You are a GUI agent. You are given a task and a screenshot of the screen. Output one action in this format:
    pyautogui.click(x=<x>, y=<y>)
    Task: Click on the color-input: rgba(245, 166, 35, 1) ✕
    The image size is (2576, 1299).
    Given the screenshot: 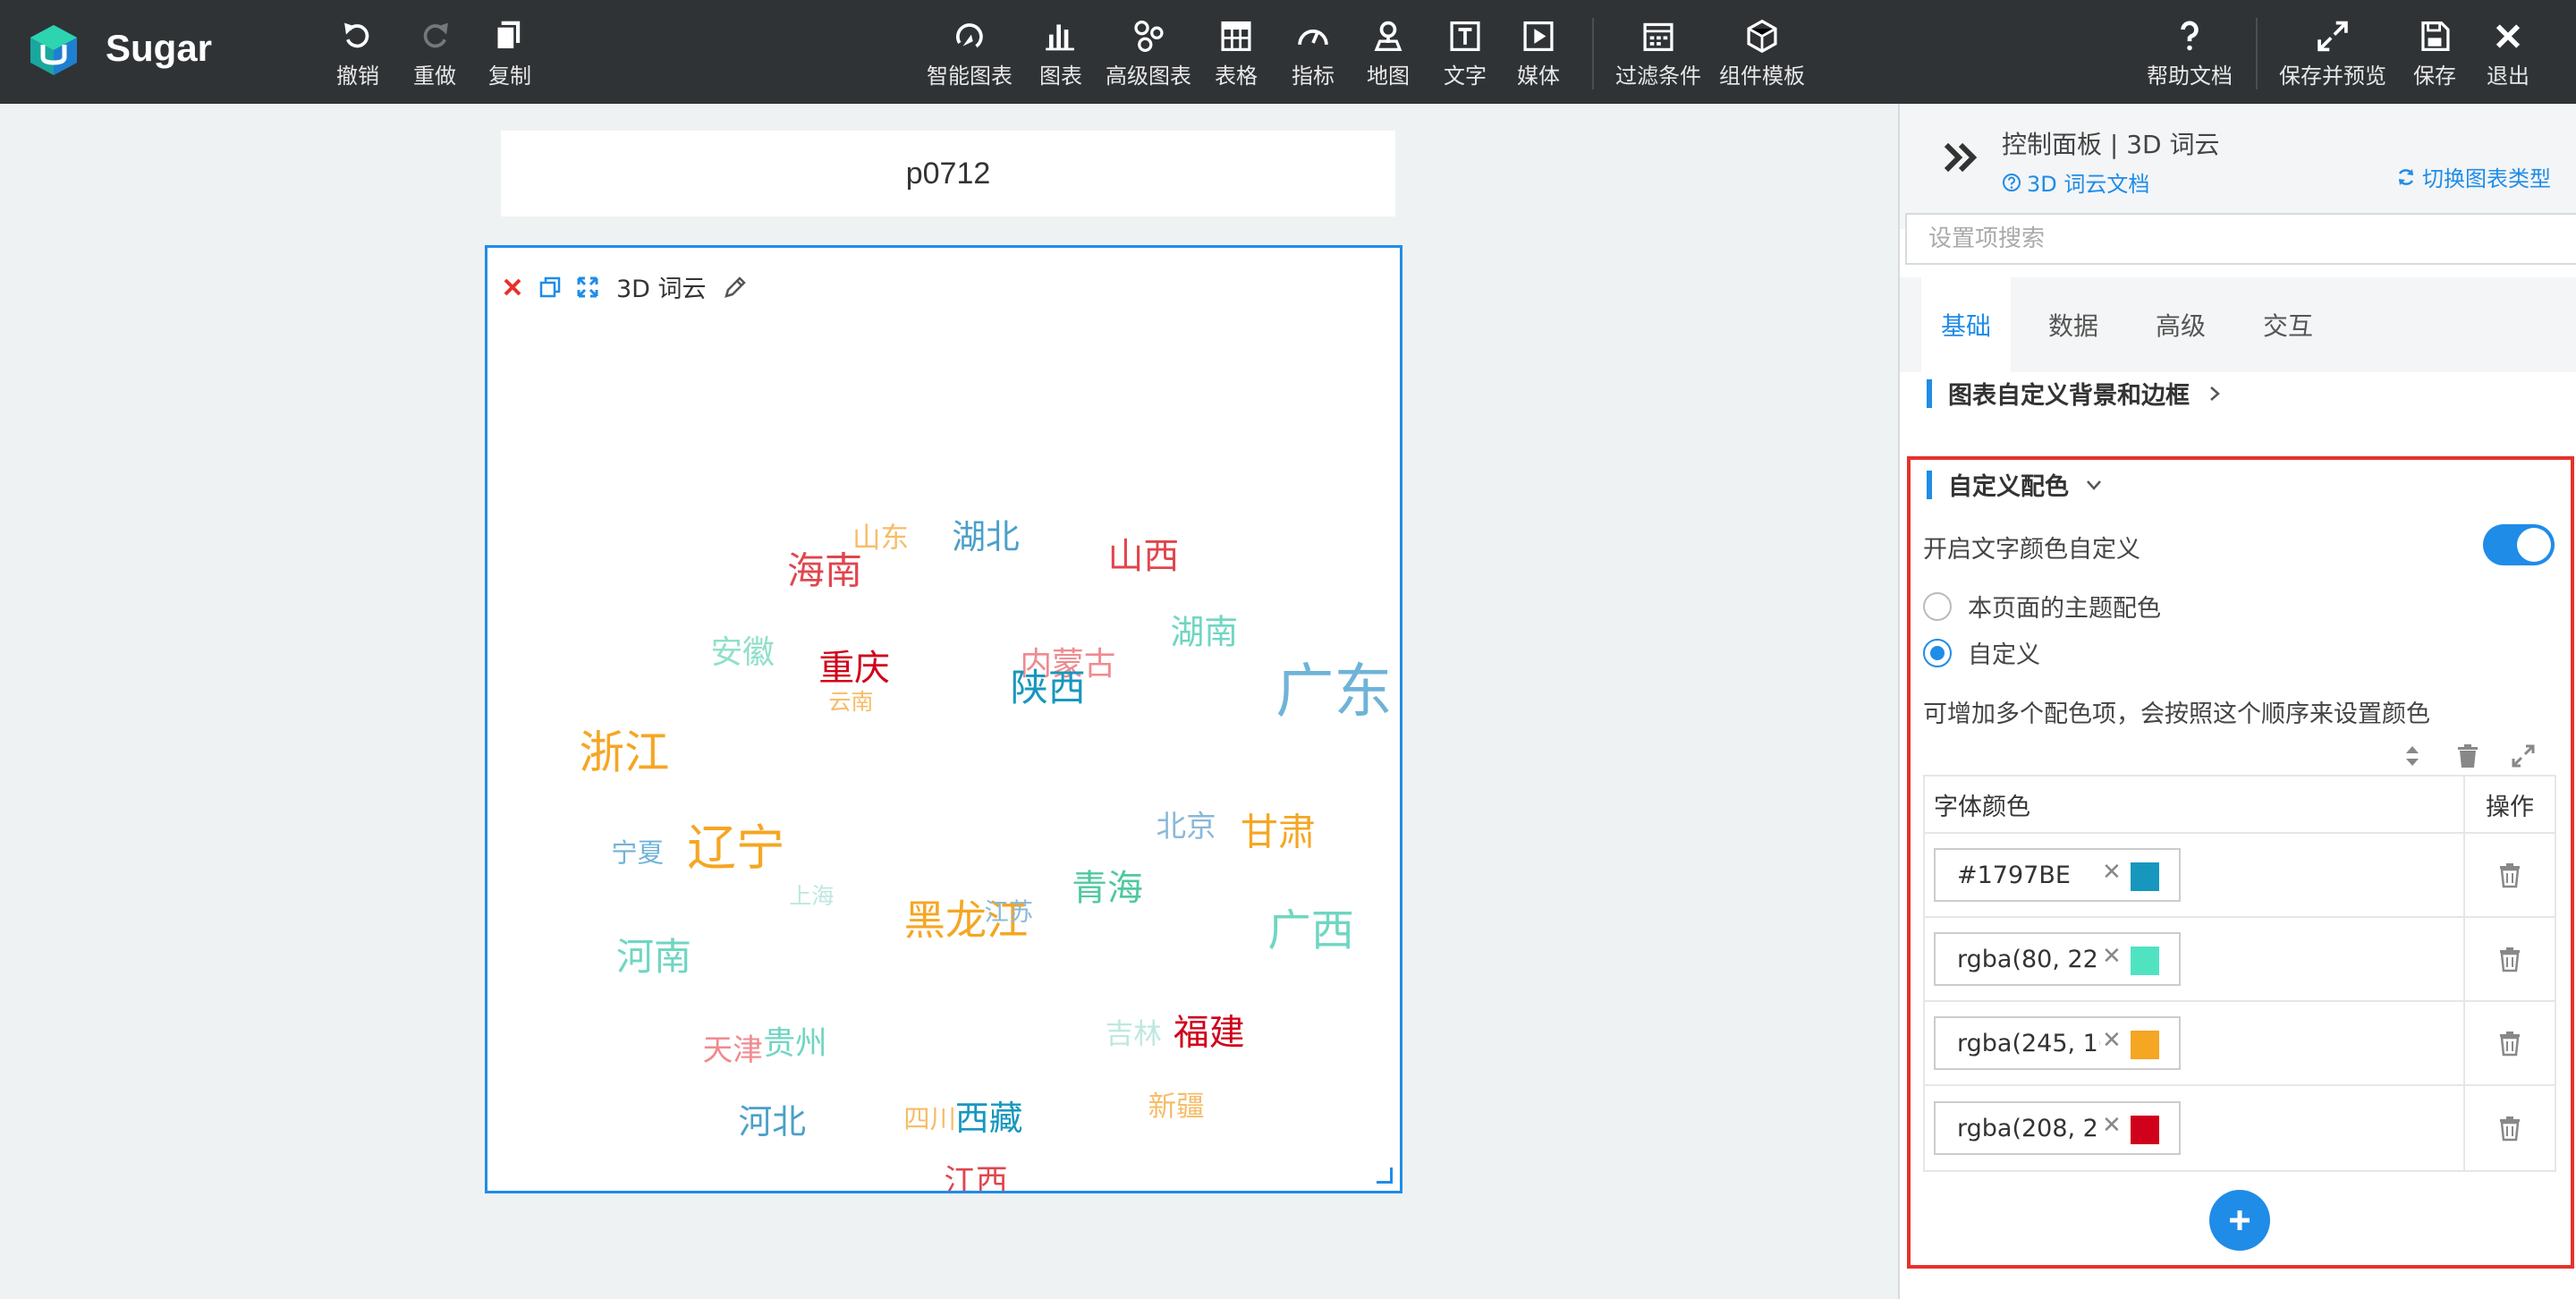 What is the action you would take?
    pyautogui.click(x=2057, y=1043)
    